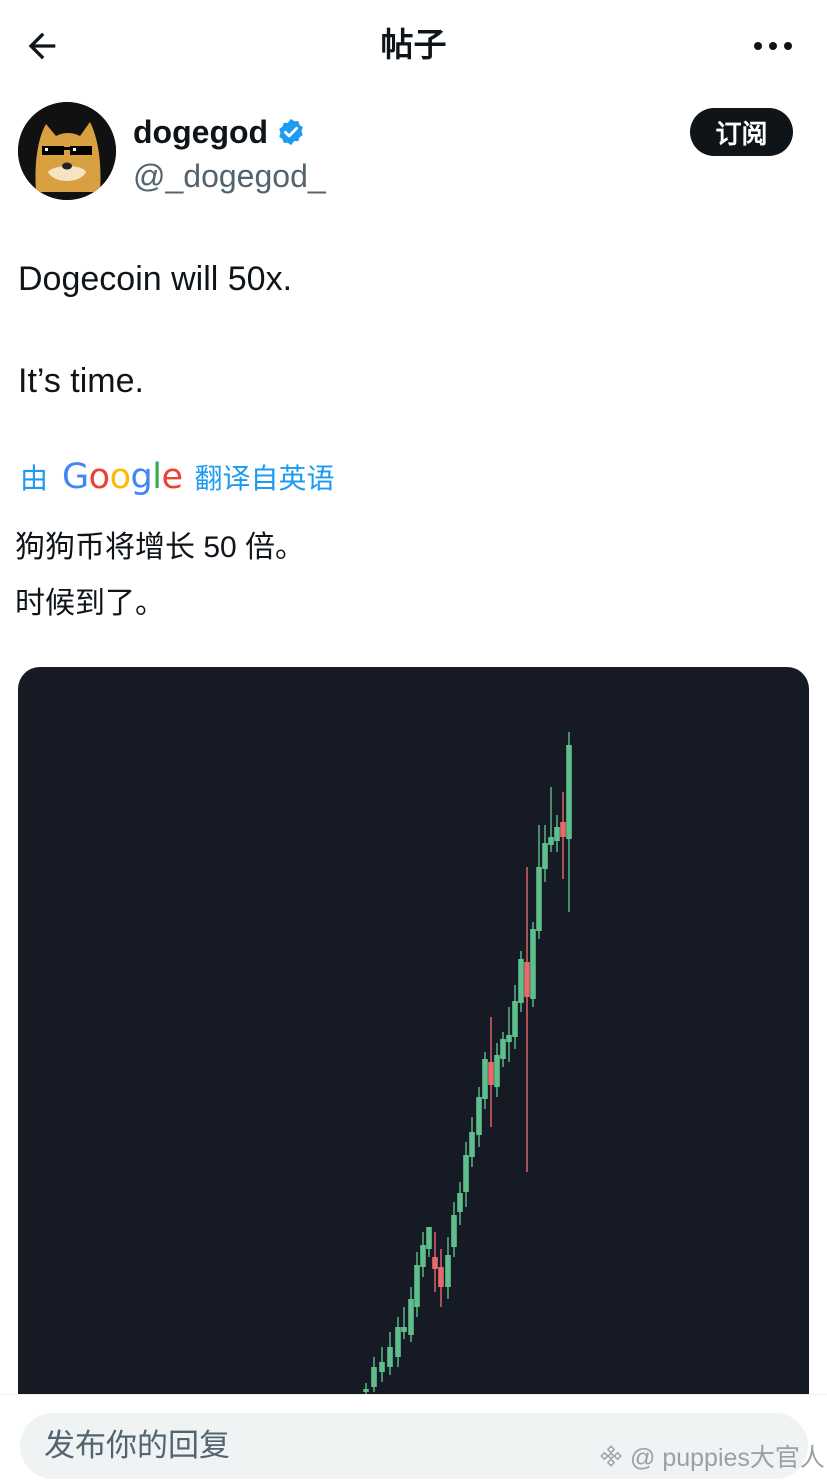 The width and height of the screenshot is (827, 1481). Describe the element at coordinates (229, 176) in the screenshot. I see `user-handle: @_dogegod_` at that location.